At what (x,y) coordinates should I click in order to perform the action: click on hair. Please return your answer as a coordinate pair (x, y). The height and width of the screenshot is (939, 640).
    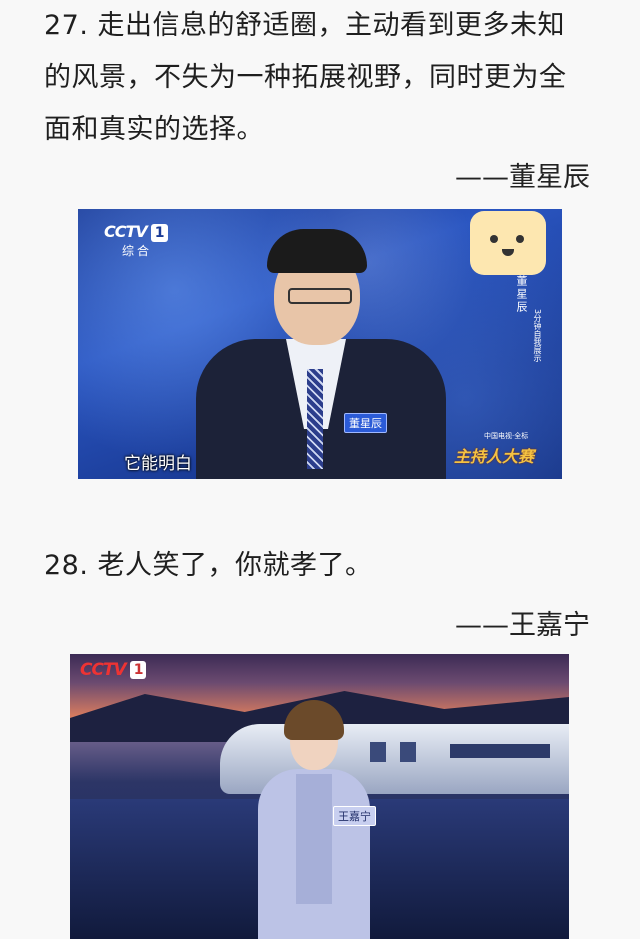
    Looking at the image, I should click on (317, 251).